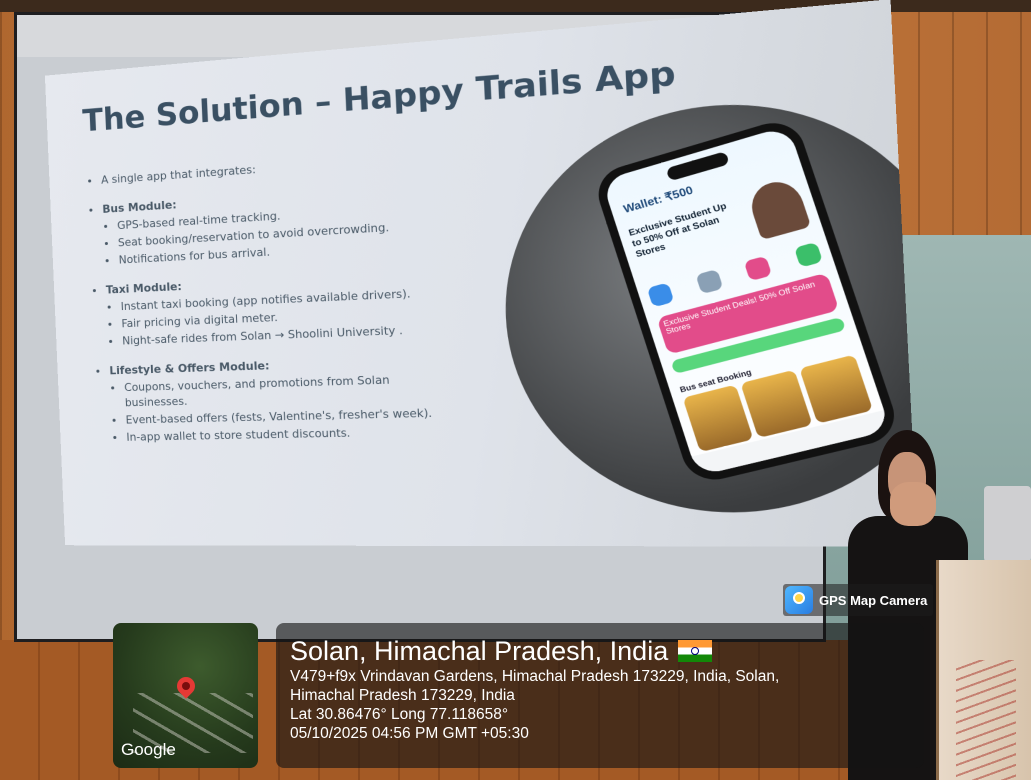  Describe the element at coordinates (600, 733) in the screenshot. I see `datetime: 05/10/2025 04:56 PM GMT +05:30` at that location.